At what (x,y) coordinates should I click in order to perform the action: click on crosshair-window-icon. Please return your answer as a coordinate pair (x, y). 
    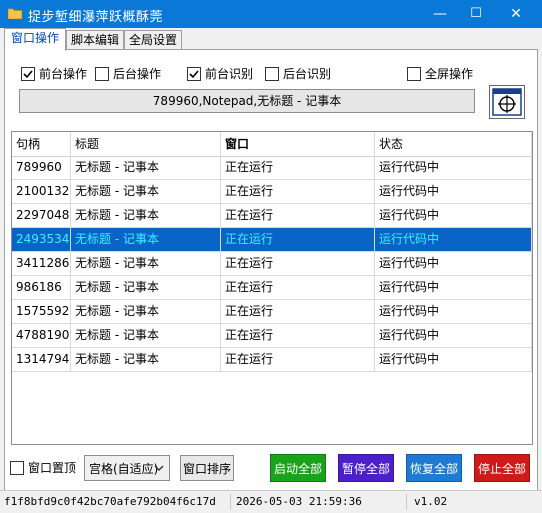
    Looking at the image, I should click on (507, 102).